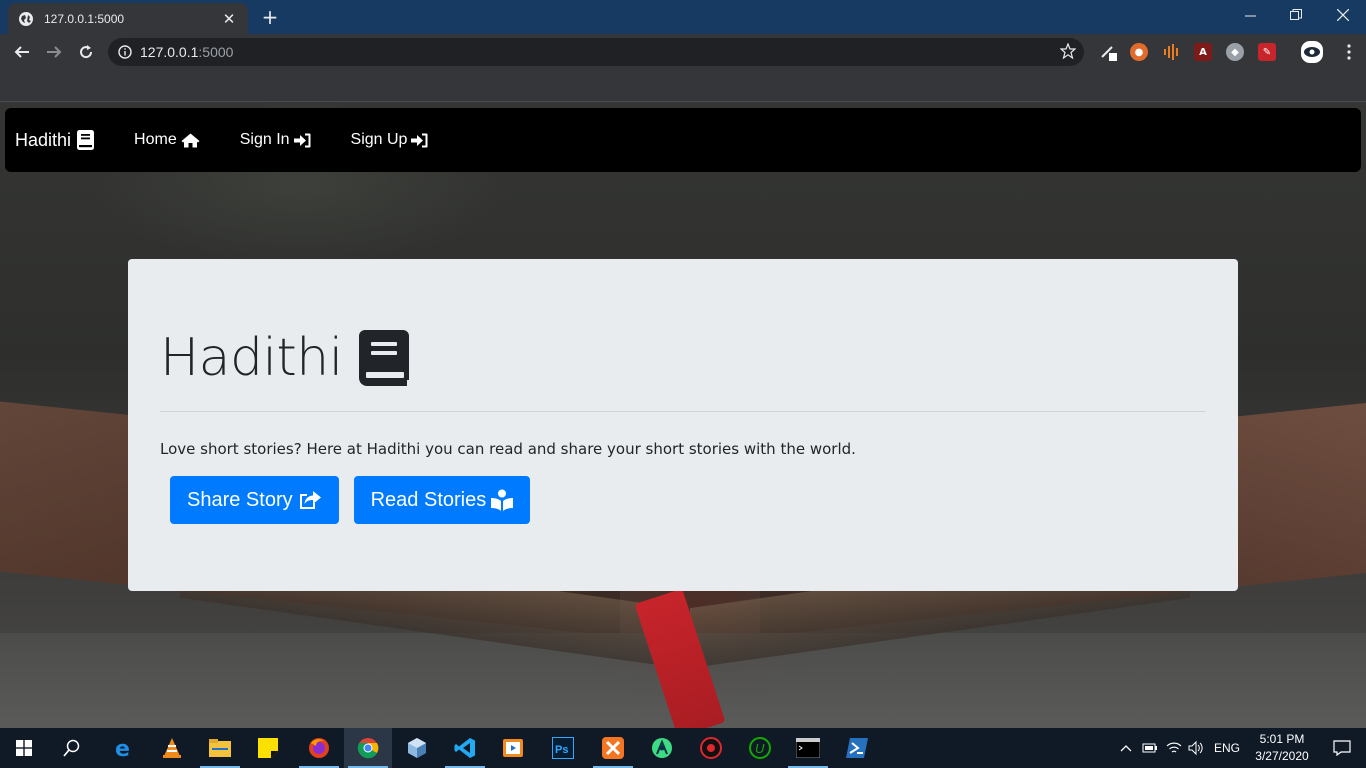 The height and width of the screenshot is (768, 1366). What do you see at coordinates (1235, 52) in the screenshot?
I see `extension-compass-icon: ◆` at bounding box center [1235, 52].